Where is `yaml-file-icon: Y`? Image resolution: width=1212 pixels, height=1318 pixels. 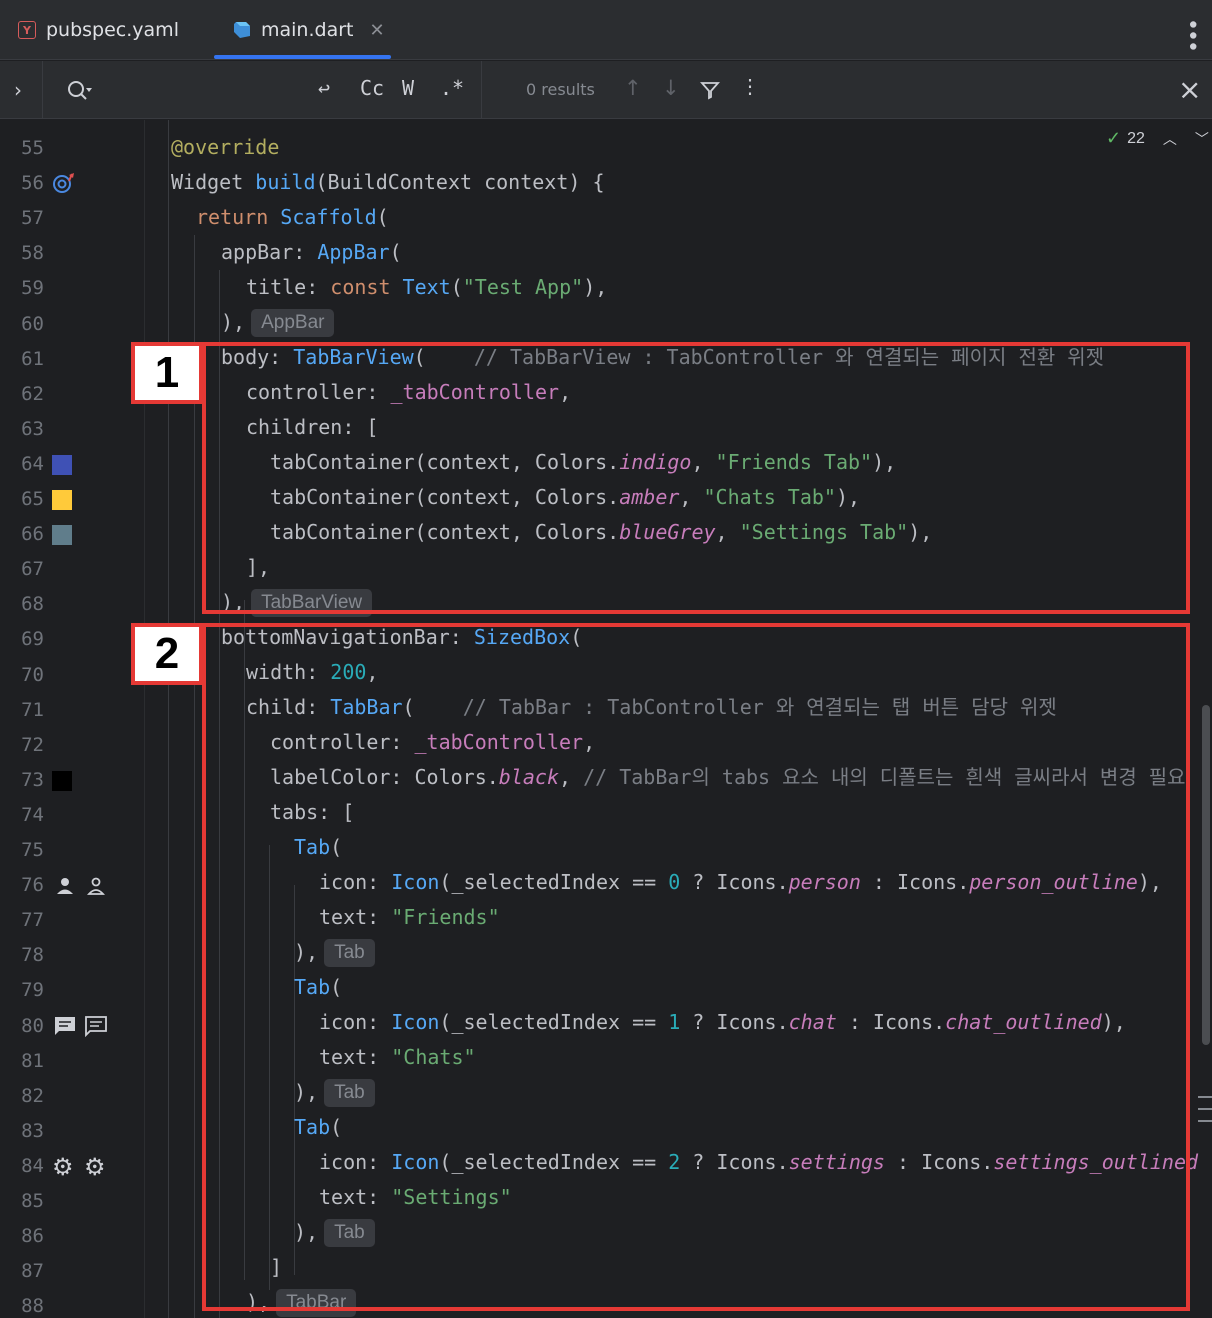 yaml-file-icon: Y is located at coordinates (27, 30).